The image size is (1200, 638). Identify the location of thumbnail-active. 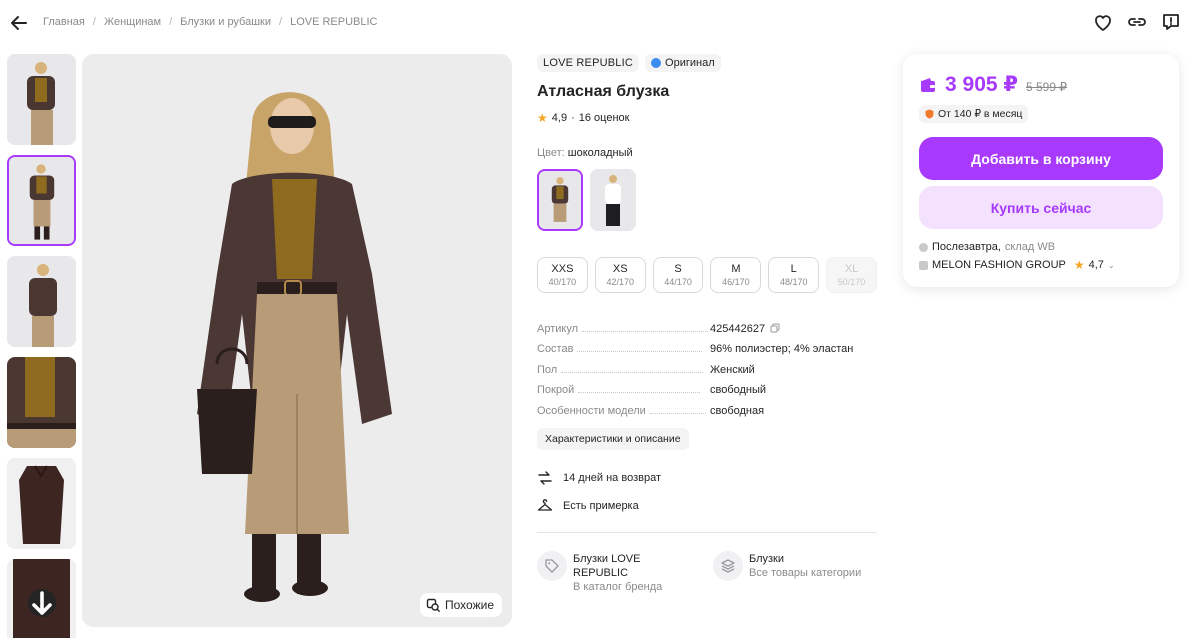
(41, 200).